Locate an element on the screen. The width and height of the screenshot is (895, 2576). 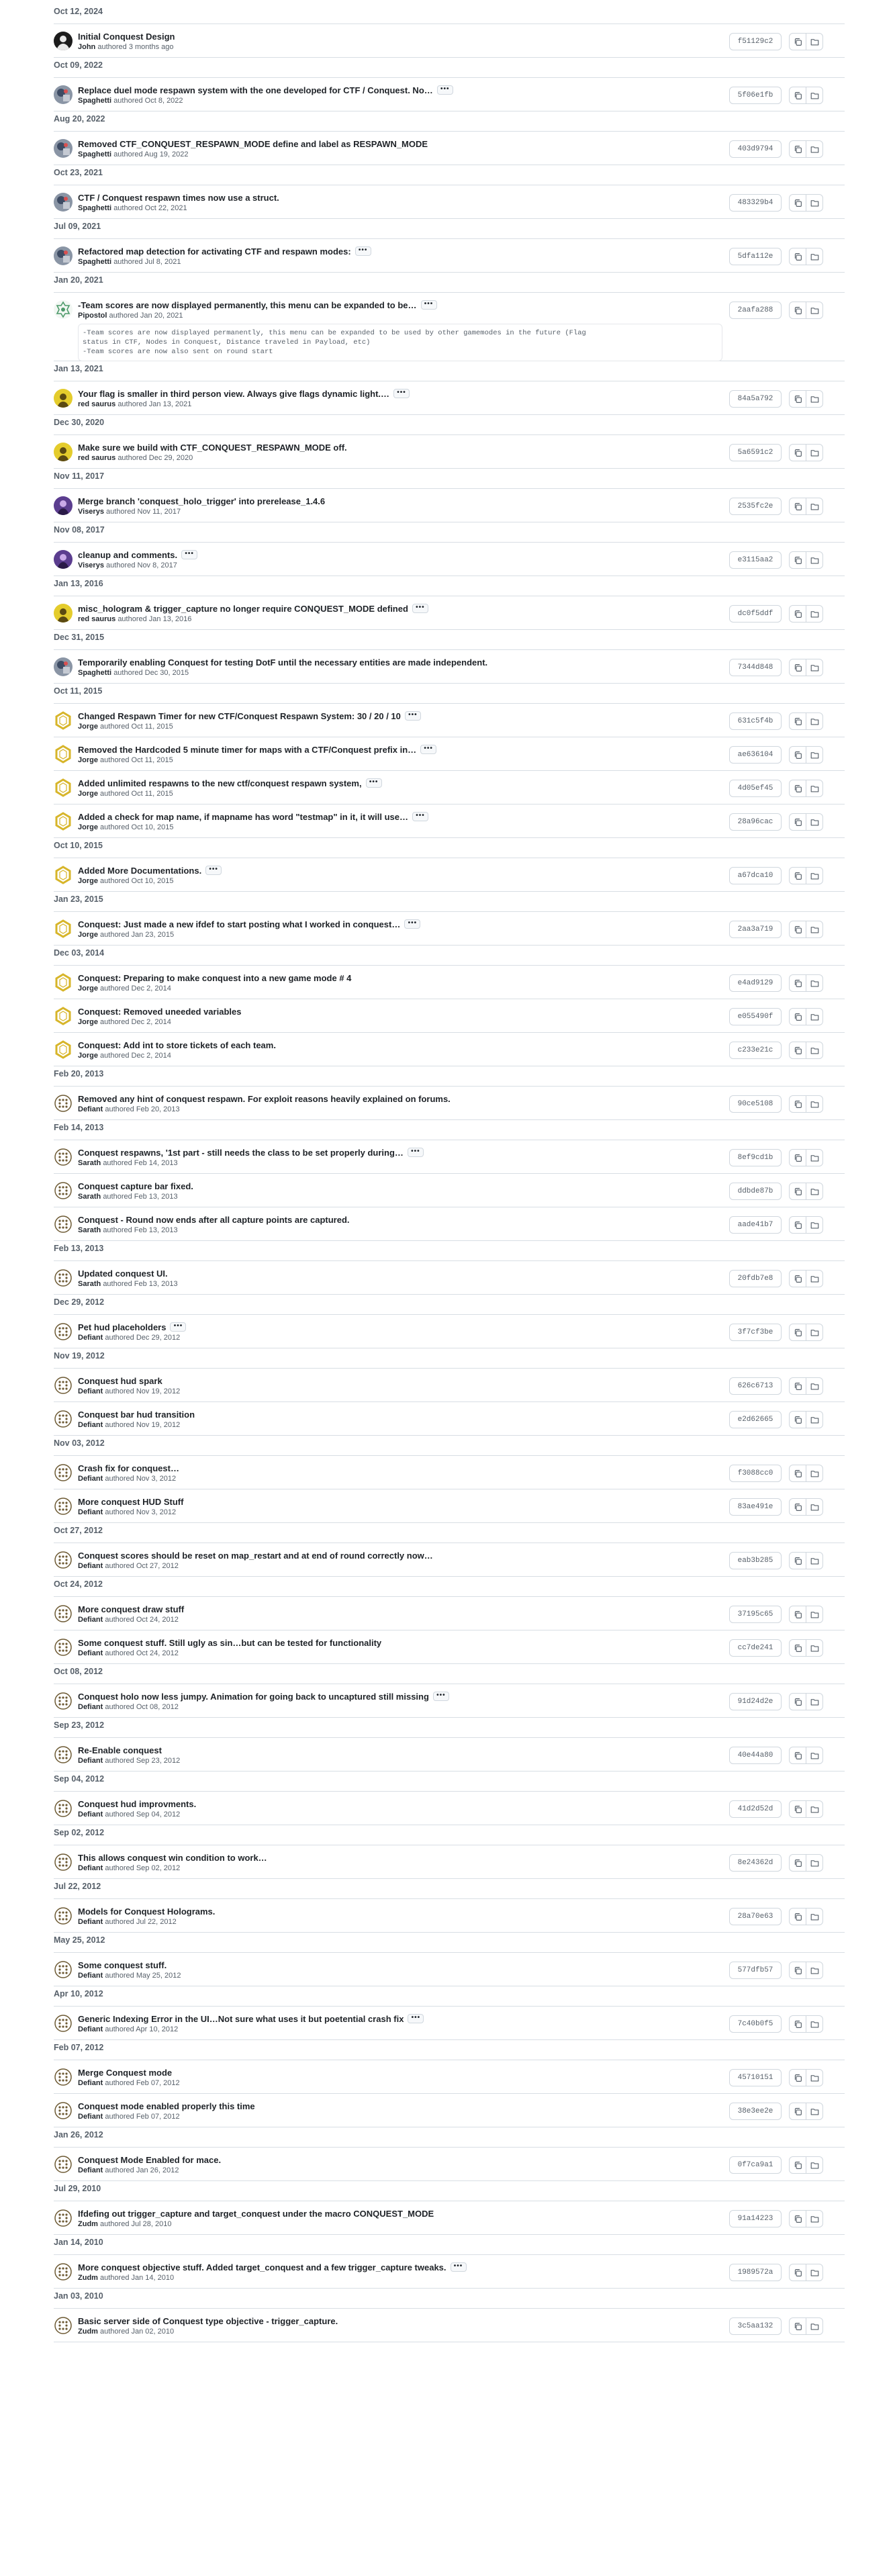
commit-sha-button: 8ef9cd1b is located at coordinates (755, 1157).